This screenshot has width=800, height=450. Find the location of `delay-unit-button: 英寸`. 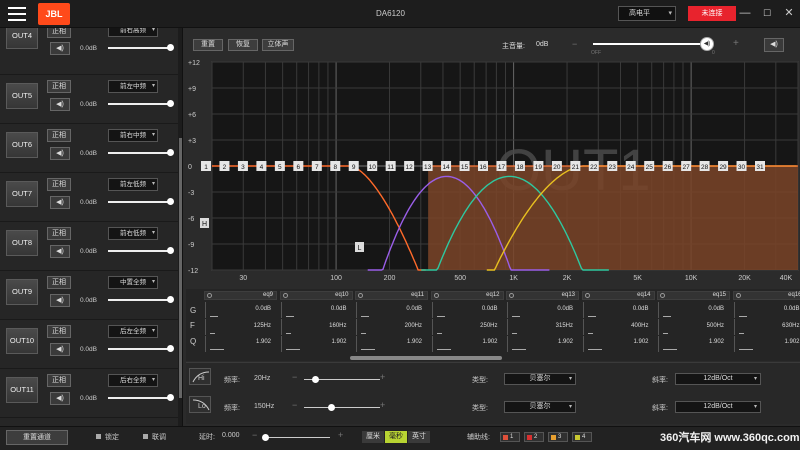

delay-unit-button: 英寸 is located at coordinates (419, 437).